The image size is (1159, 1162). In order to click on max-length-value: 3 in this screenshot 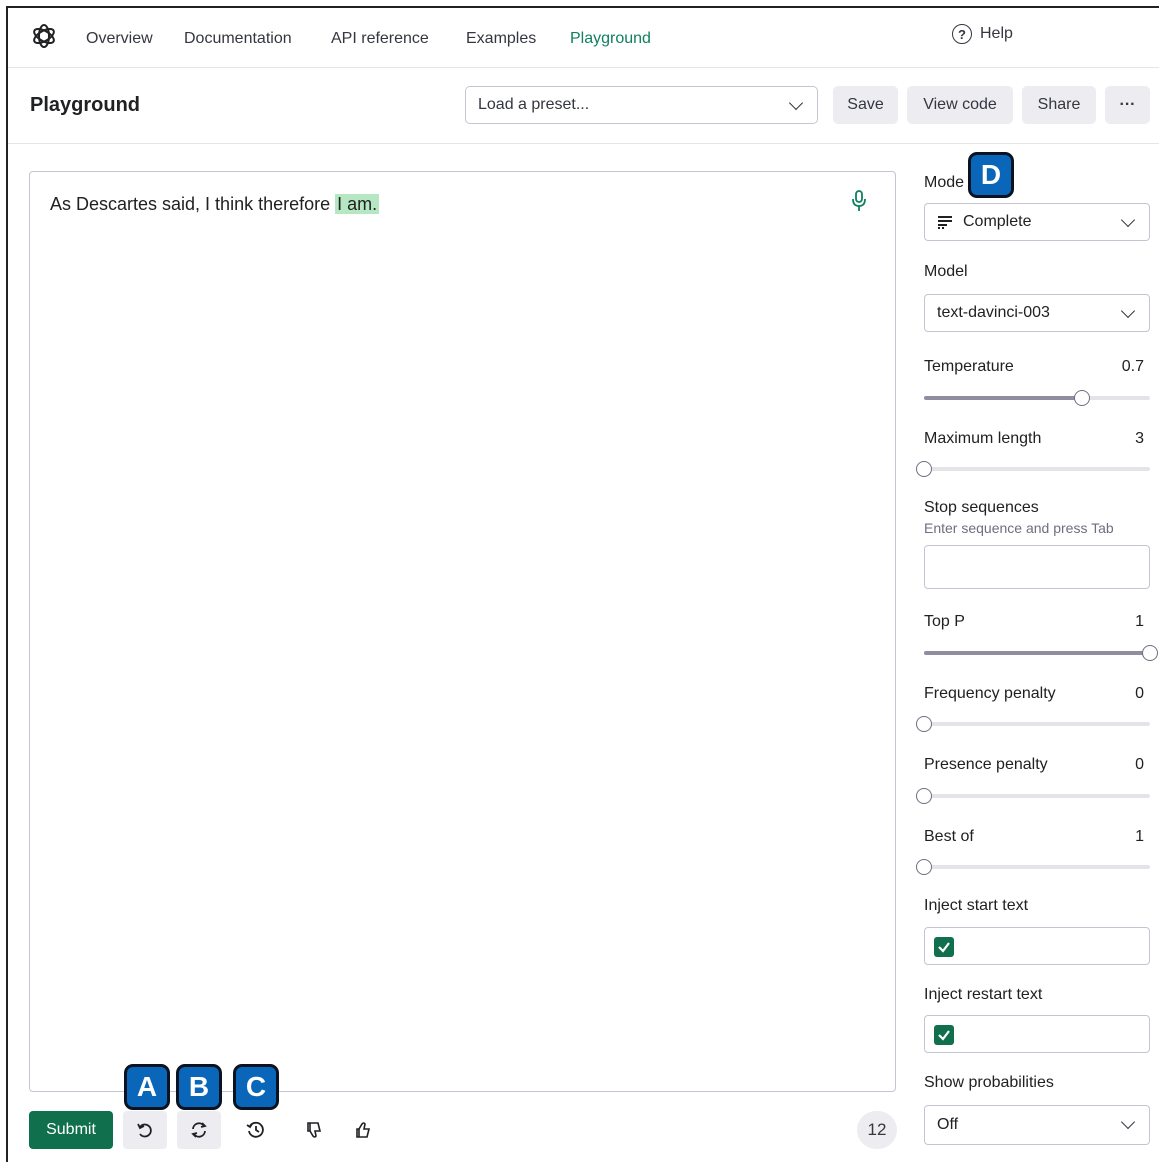, I will do `click(1139, 438)`.